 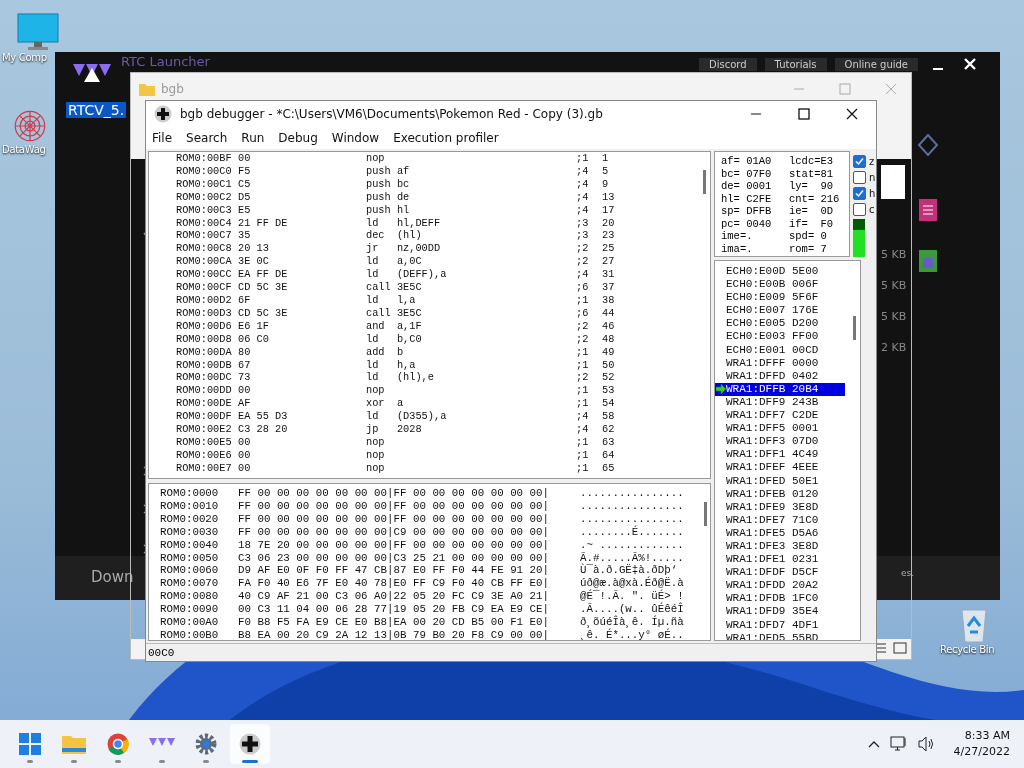 What do you see at coordinates (204, 171) in the screenshot?
I see `address-cell-text: ROM0:00C0` at bounding box center [204, 171].